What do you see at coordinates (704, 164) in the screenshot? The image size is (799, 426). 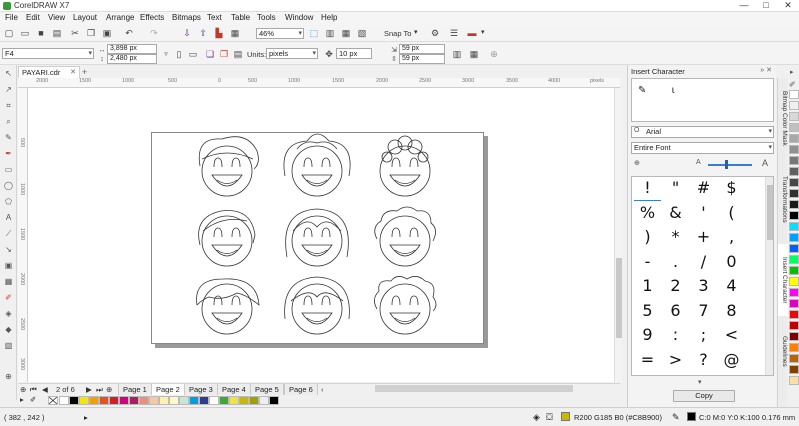 I see `character-size-slider: ⊕ A A` at bounding box center [704, 164].